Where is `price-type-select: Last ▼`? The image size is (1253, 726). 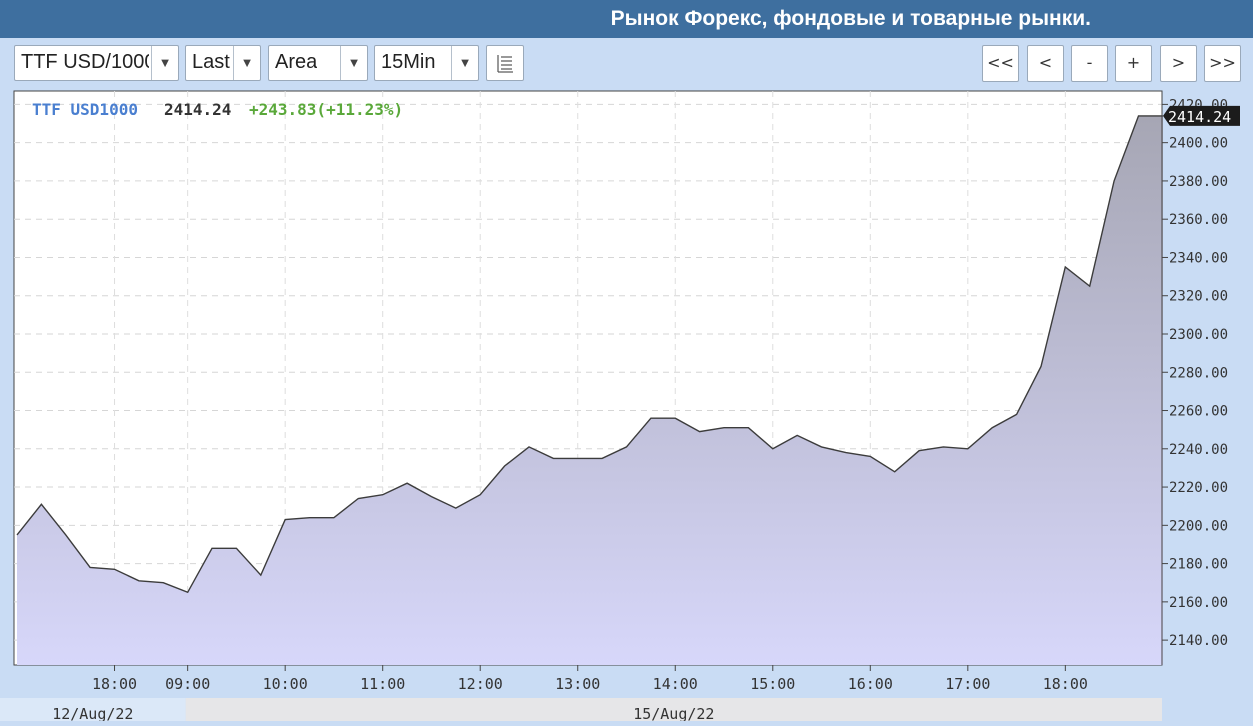
price-type-select: Last ▼ is located at coordinates (223, 63).